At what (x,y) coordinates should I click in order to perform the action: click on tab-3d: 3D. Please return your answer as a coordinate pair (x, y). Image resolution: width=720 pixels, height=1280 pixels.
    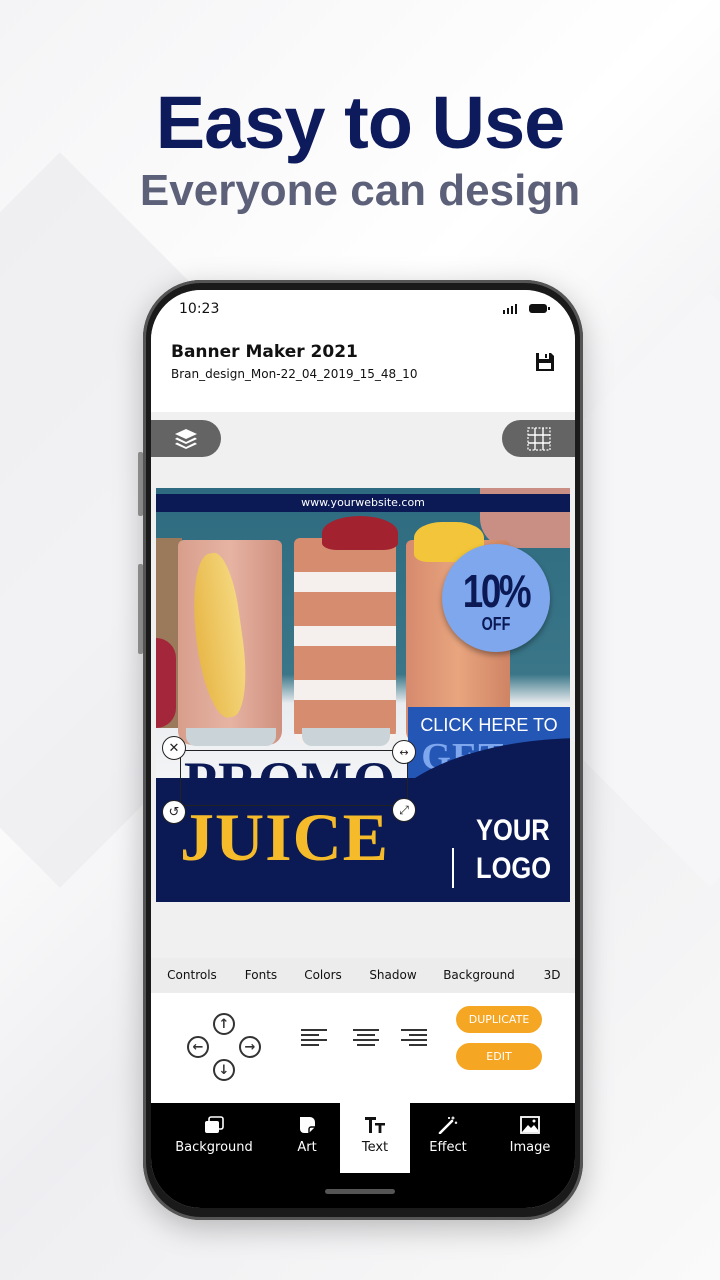
    Looking at the image, I should click on (552, 975).